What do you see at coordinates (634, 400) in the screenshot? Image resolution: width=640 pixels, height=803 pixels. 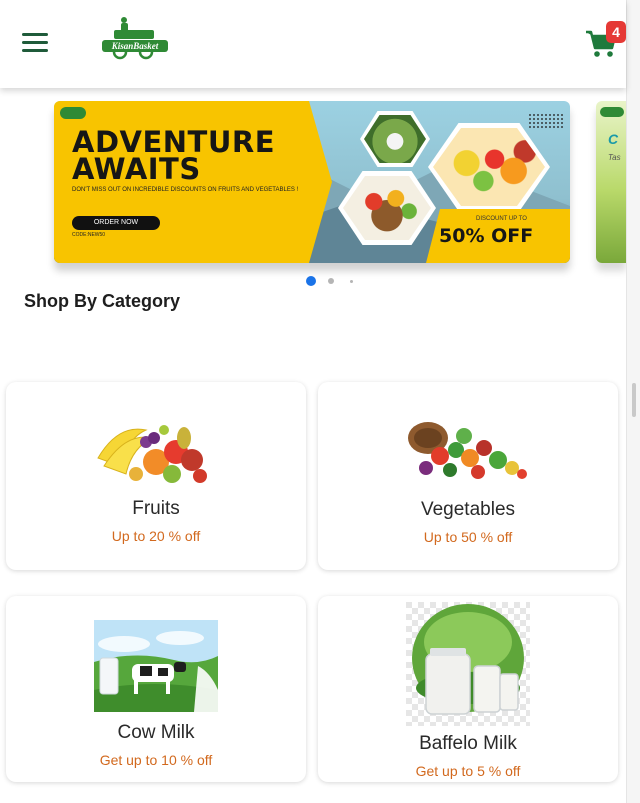 I see `scrollbar-thumb` at bounding box center [634, 400].